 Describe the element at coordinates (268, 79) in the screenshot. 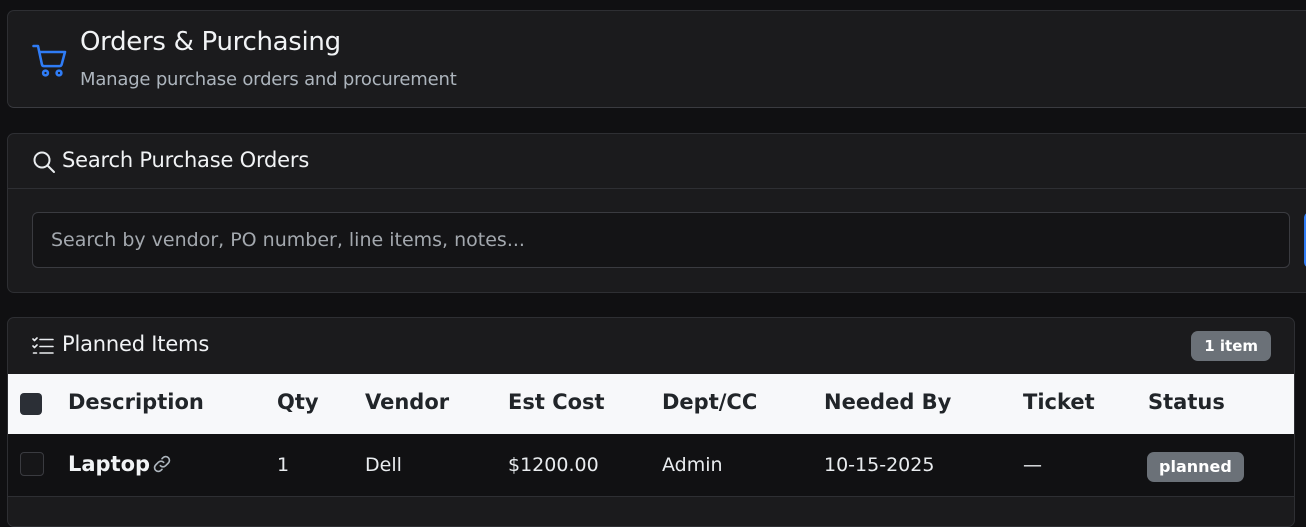

I see `page-subtitle: Manage purchase orders and procurement` at that location.